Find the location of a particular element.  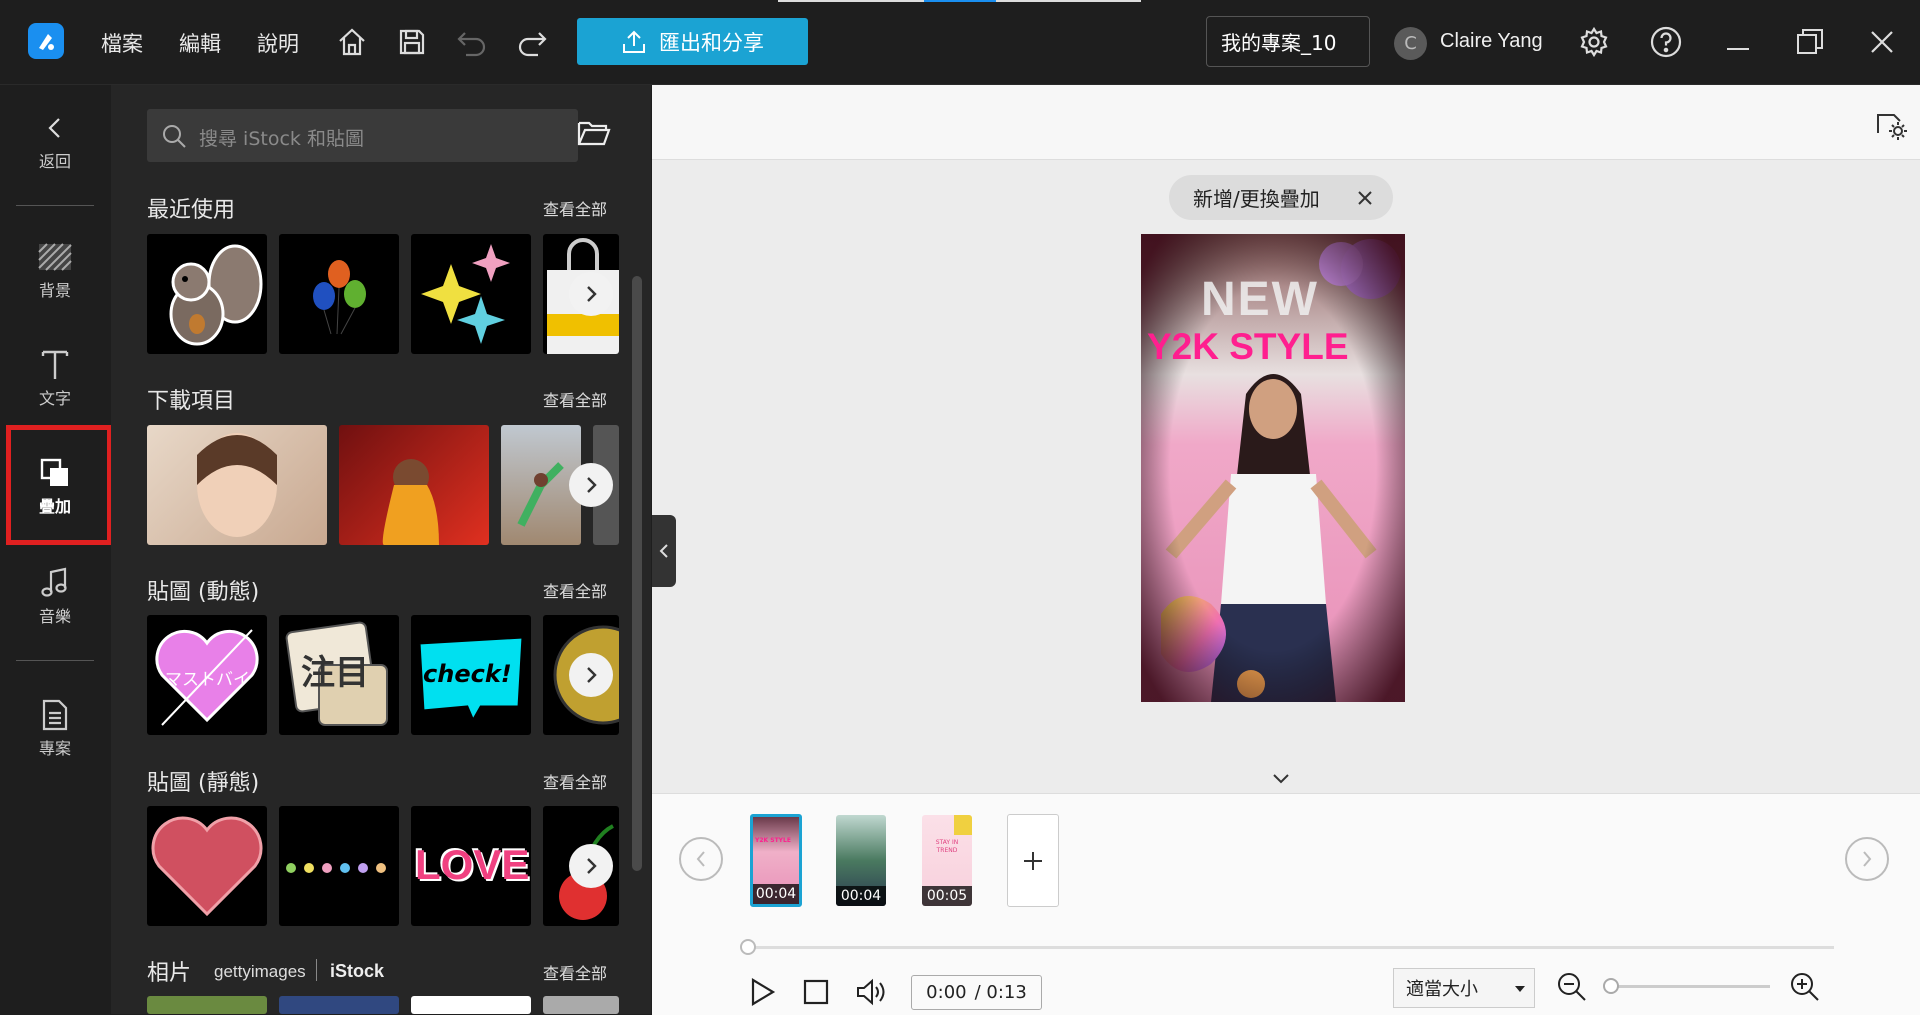

clip-1-label: Y2K STYLE is located at coordinates (773, 840).